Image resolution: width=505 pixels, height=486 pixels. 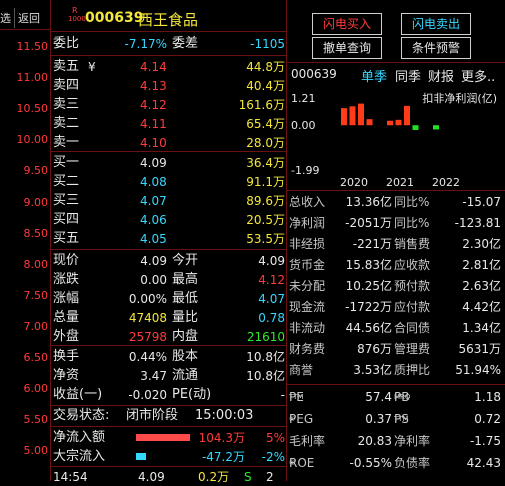 What do you see at coordinates (36, 202) in the screenshot?
I see `axis-price-label: 9.00` at bounding box center [36, 202].